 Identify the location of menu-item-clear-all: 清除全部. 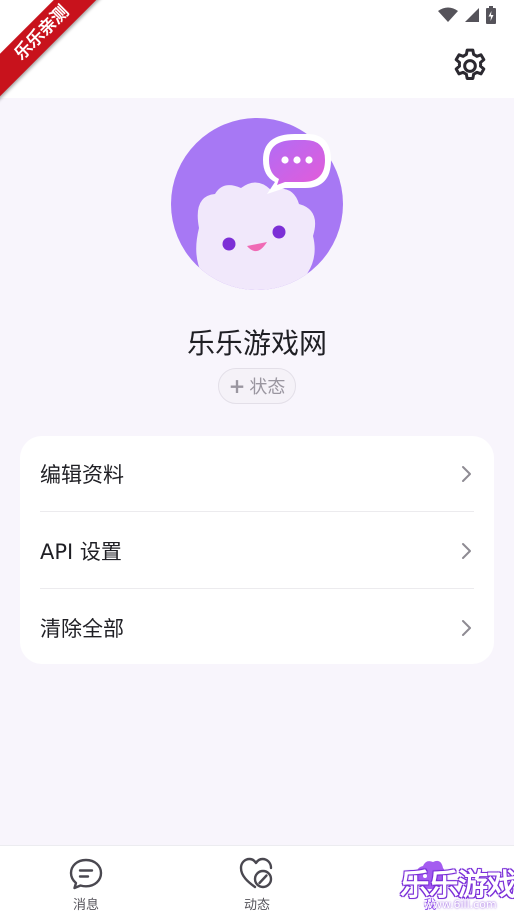
(257, 628).